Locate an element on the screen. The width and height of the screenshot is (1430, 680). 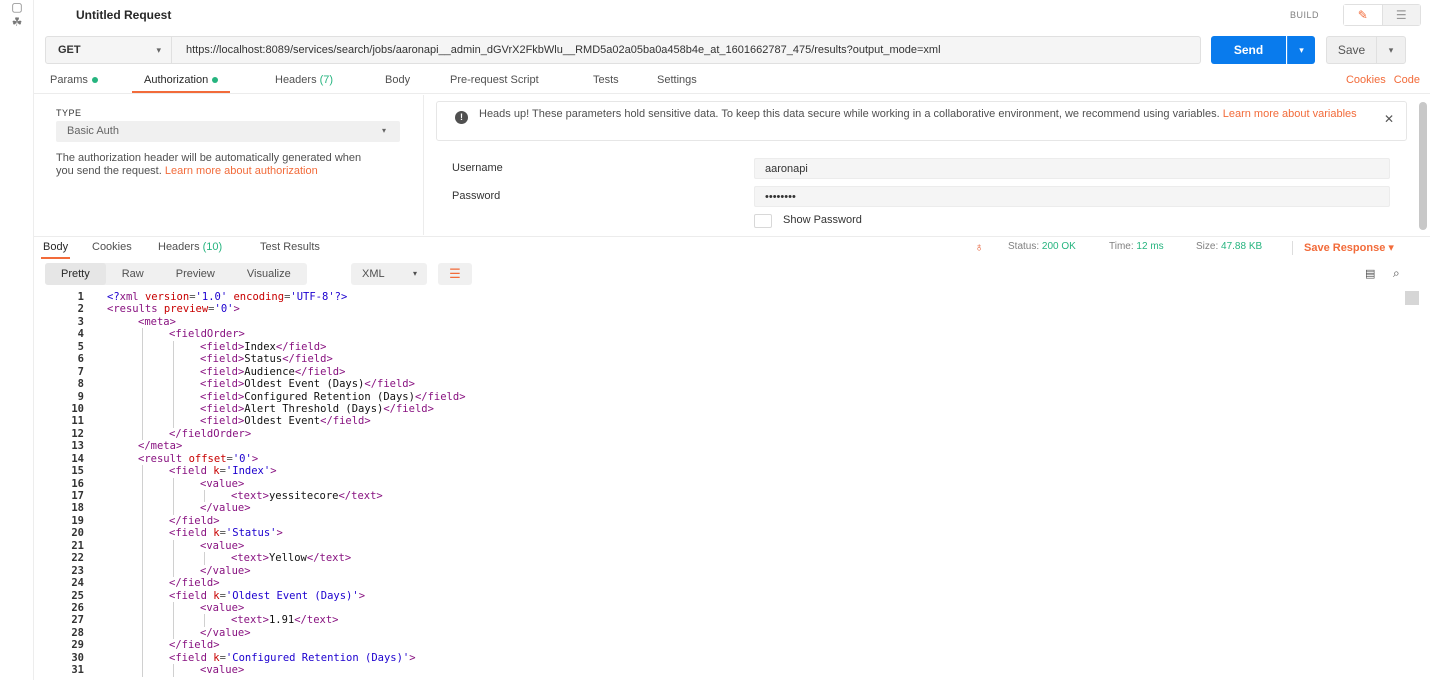
code-line: 22 <text>Yellow</text> is located at coordinates (732, 558).